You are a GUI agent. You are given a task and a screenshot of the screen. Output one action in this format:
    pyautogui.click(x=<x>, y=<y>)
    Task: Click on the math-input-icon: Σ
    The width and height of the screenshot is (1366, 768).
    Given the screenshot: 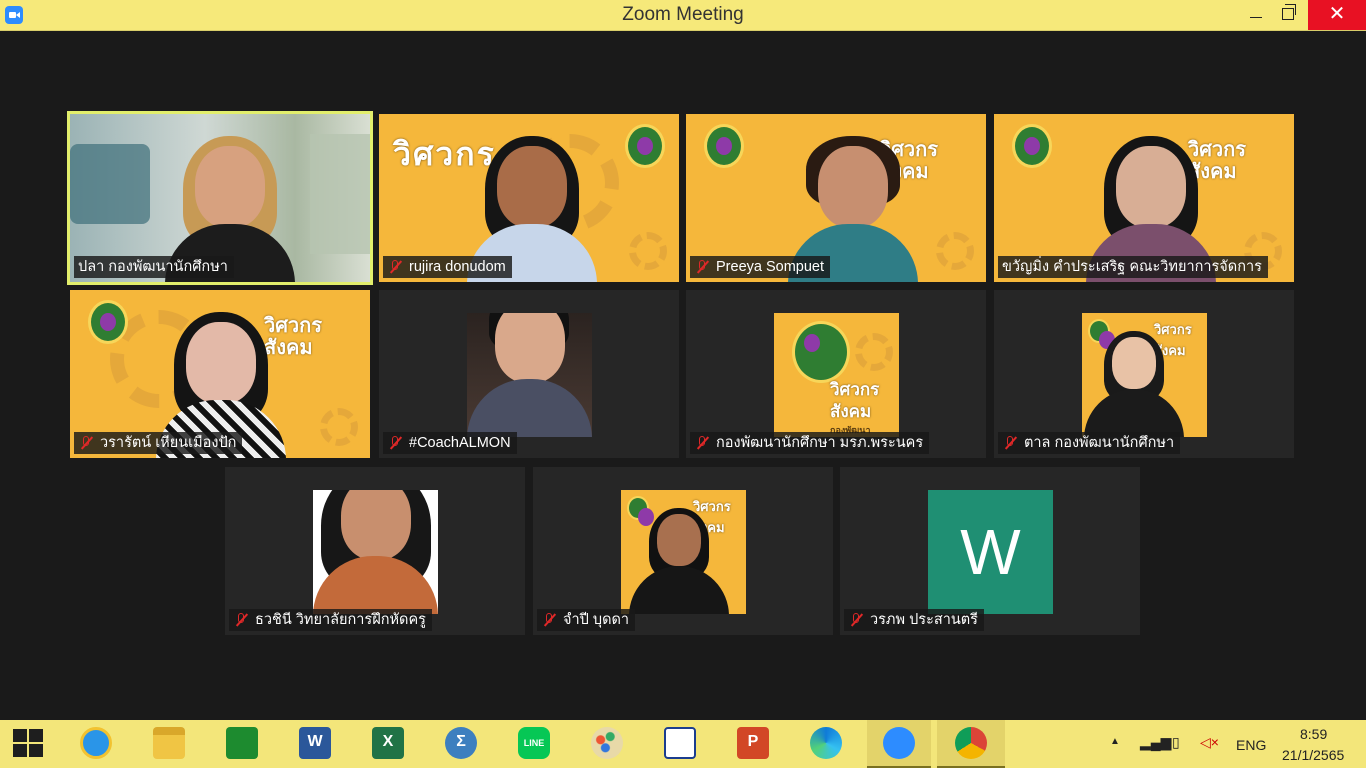 What is the action you would take?
    pyautogui.click(x=461, y=743)
    